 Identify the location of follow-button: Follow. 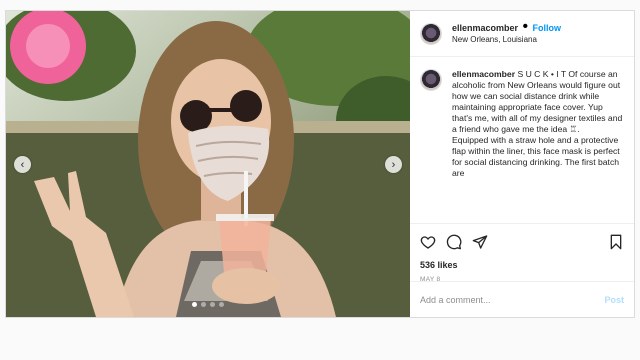
(547, 28).